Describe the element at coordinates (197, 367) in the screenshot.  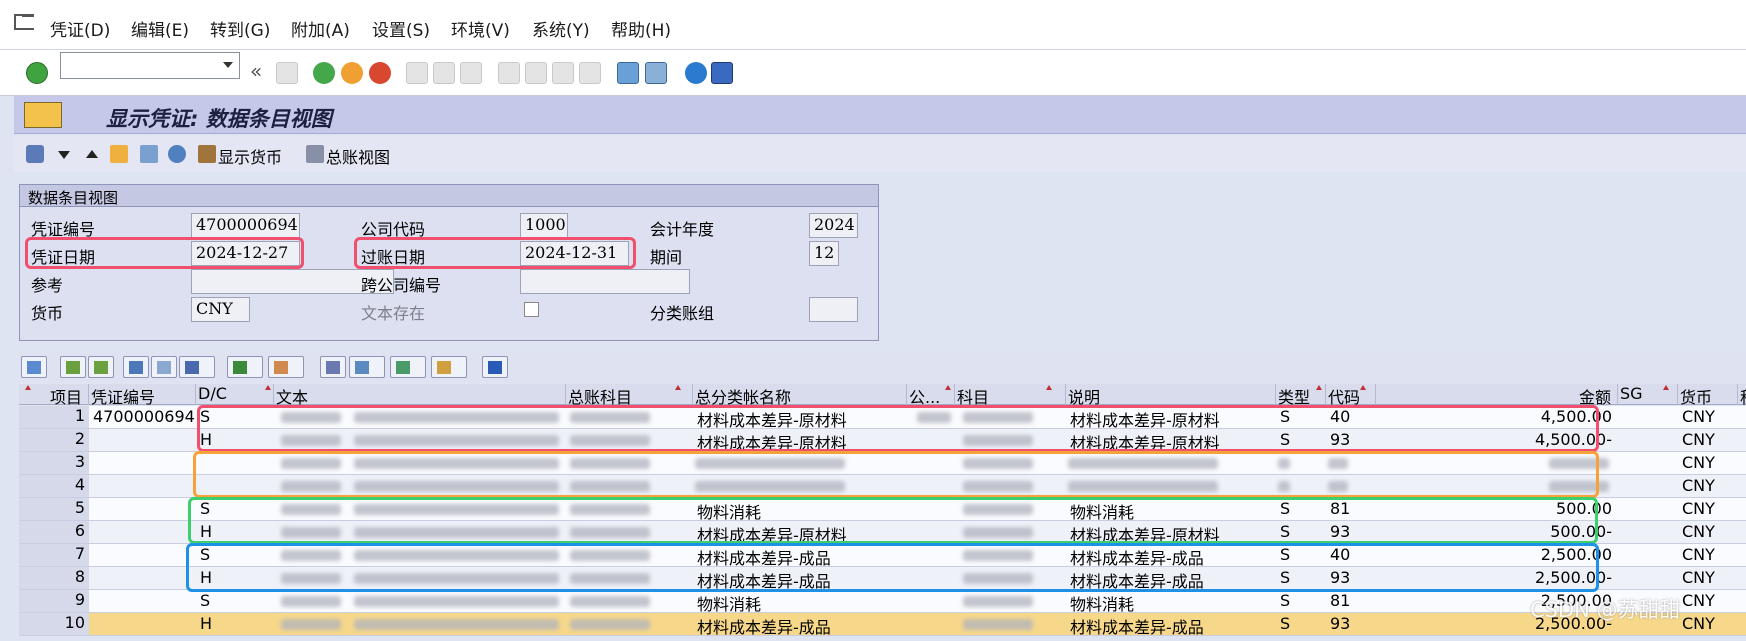
I see `filter-button` at that location.